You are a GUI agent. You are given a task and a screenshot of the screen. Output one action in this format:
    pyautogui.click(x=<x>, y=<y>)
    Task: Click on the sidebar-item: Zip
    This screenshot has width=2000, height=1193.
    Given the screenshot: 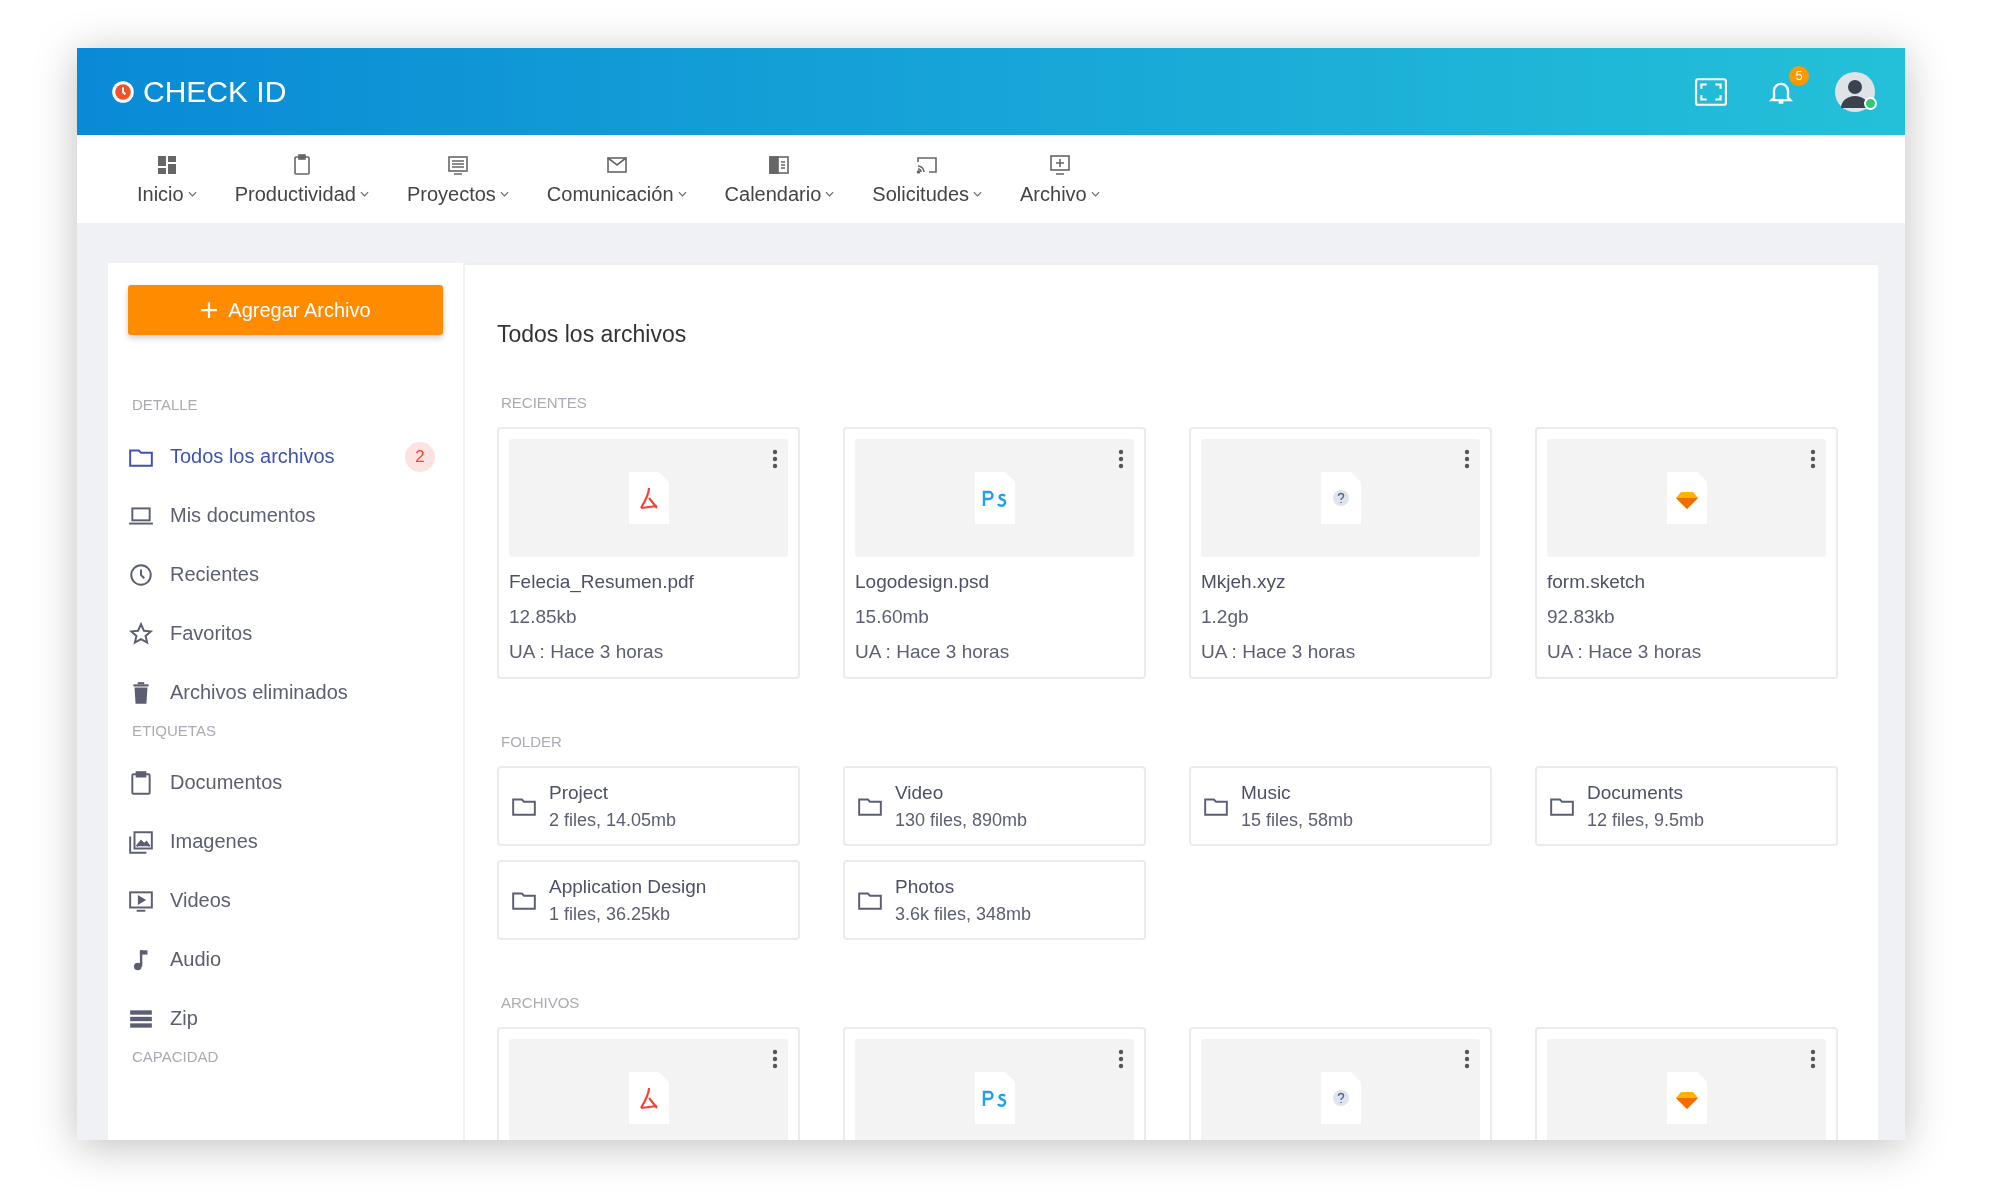 What is the action you would take?
    pyautogui.click(x=285, y=1018)
    